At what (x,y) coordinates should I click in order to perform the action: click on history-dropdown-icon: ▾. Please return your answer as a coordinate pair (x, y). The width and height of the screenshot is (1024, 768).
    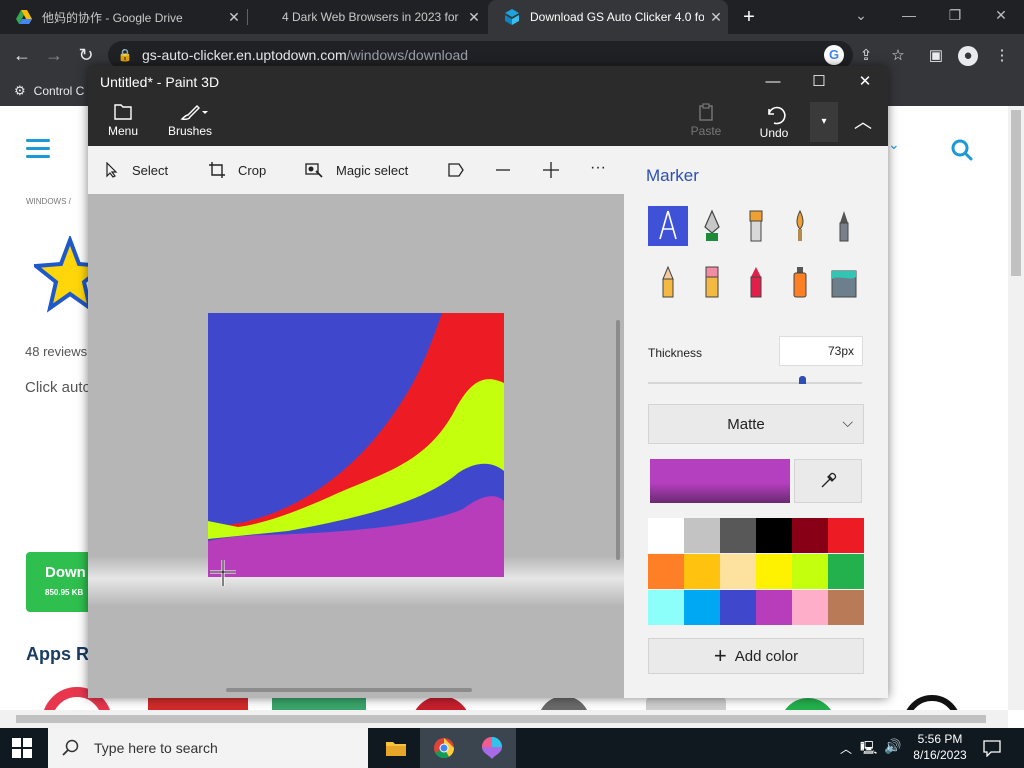
    Looking at the image, I should click on (824, 122).